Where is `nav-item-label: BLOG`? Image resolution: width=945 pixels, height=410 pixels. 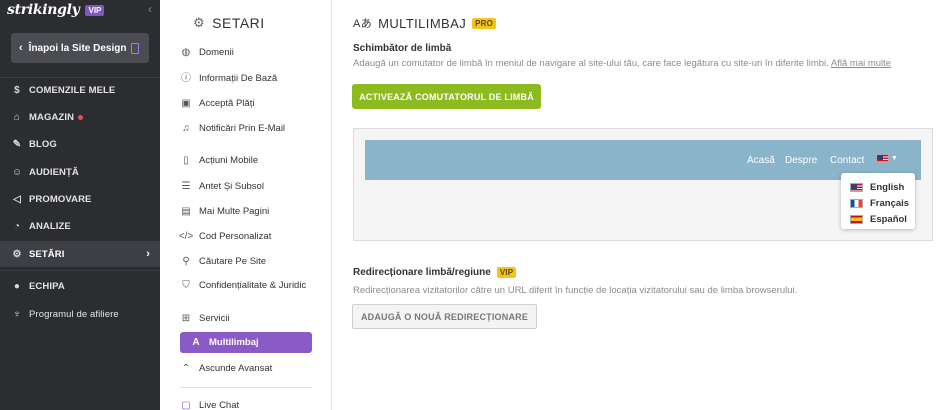 nav-item-label: BLOG is located at coordinates (43, 144).